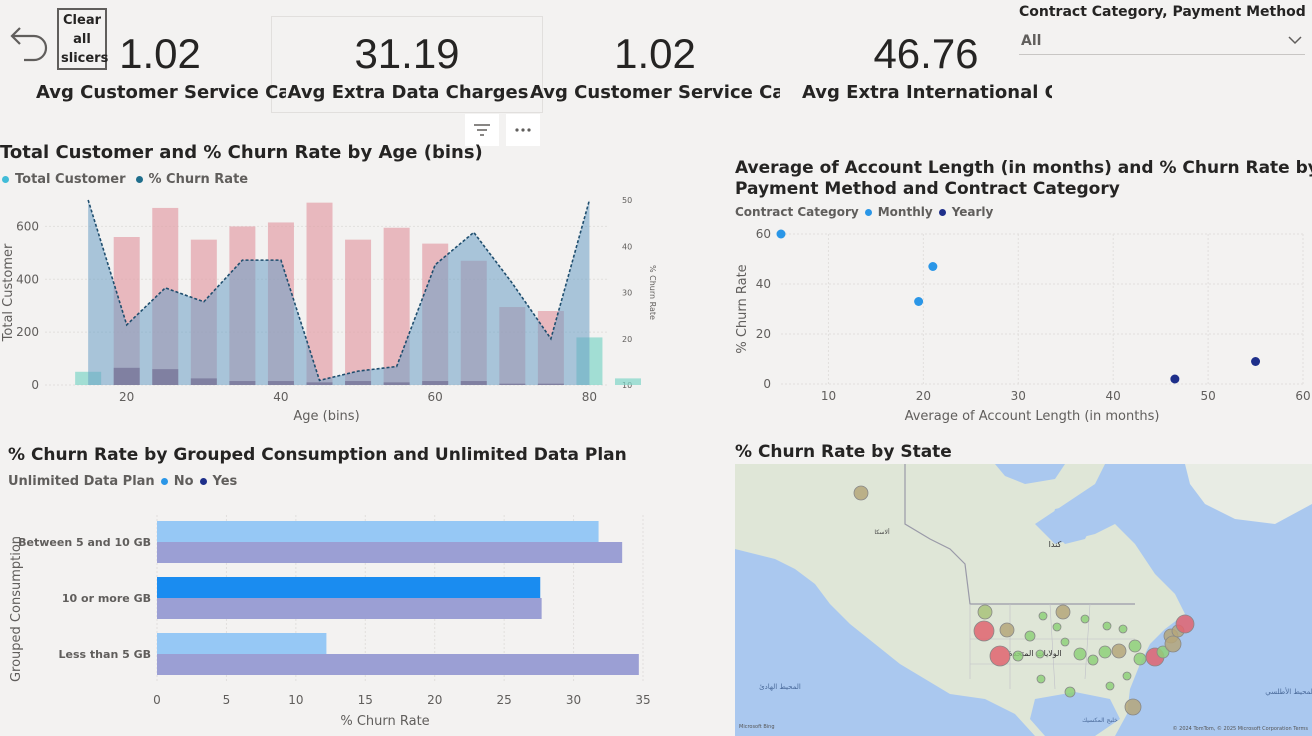 Image resolution: width=1312 pixels, height=736 pixels. What do you see at coordinates (627, 293) in the screenshot?
I see `y2-tick-label: 30` at bounding box center [627, 293].